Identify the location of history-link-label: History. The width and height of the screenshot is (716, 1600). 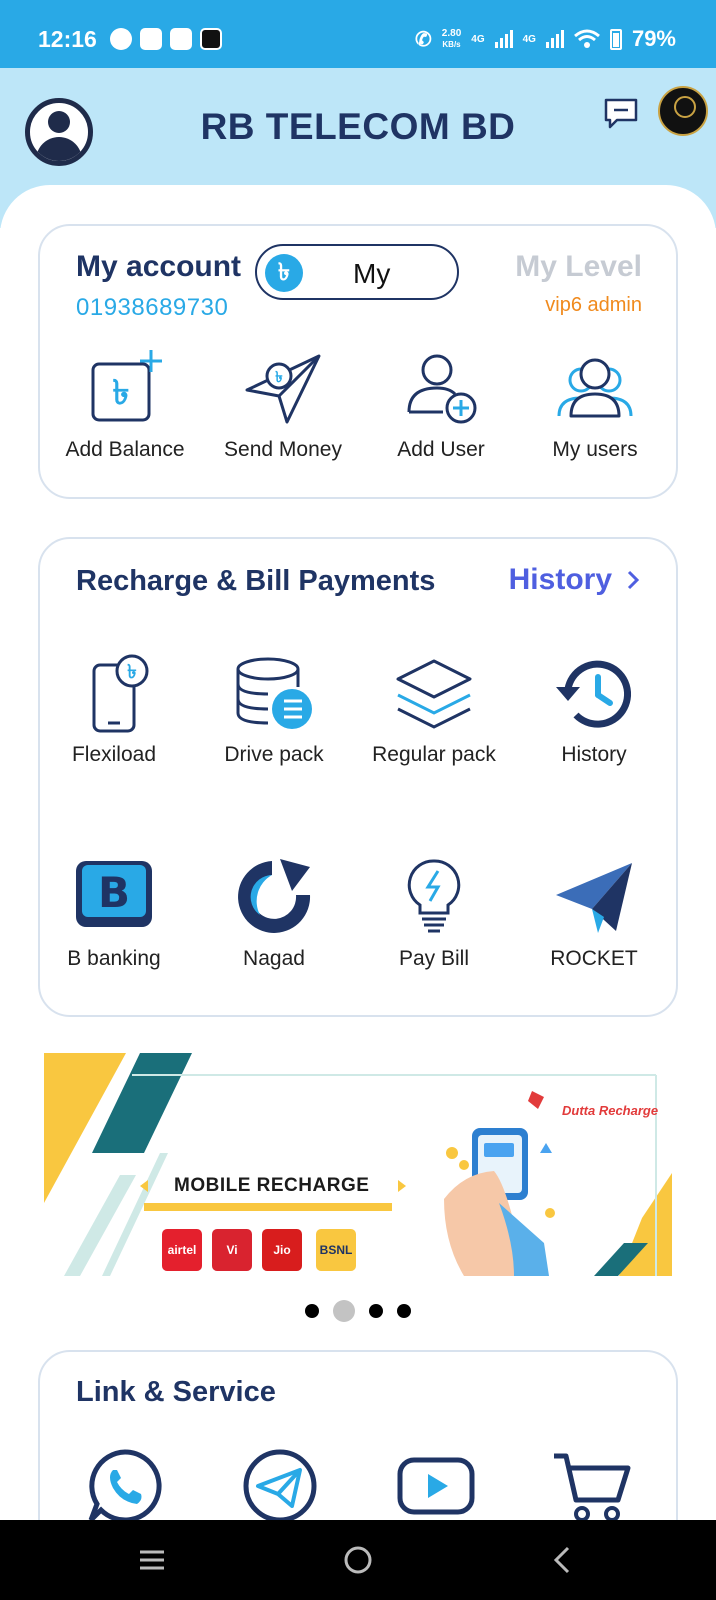
(560, 579).